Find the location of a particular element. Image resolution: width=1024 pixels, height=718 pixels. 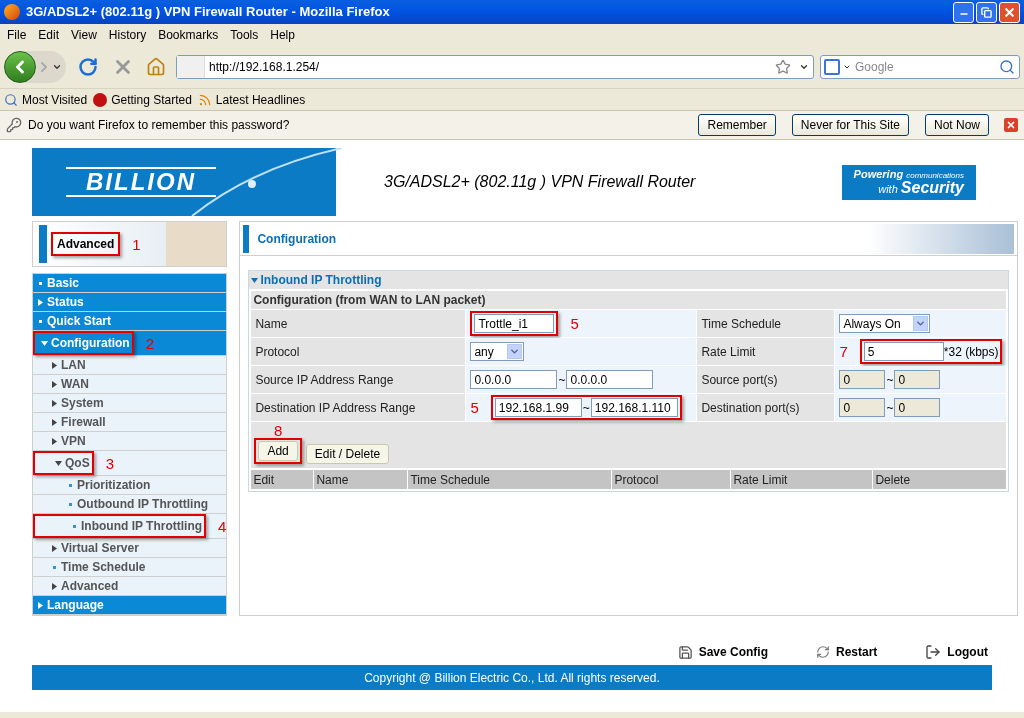

menu-item: History is located at coordinates (127, 35).